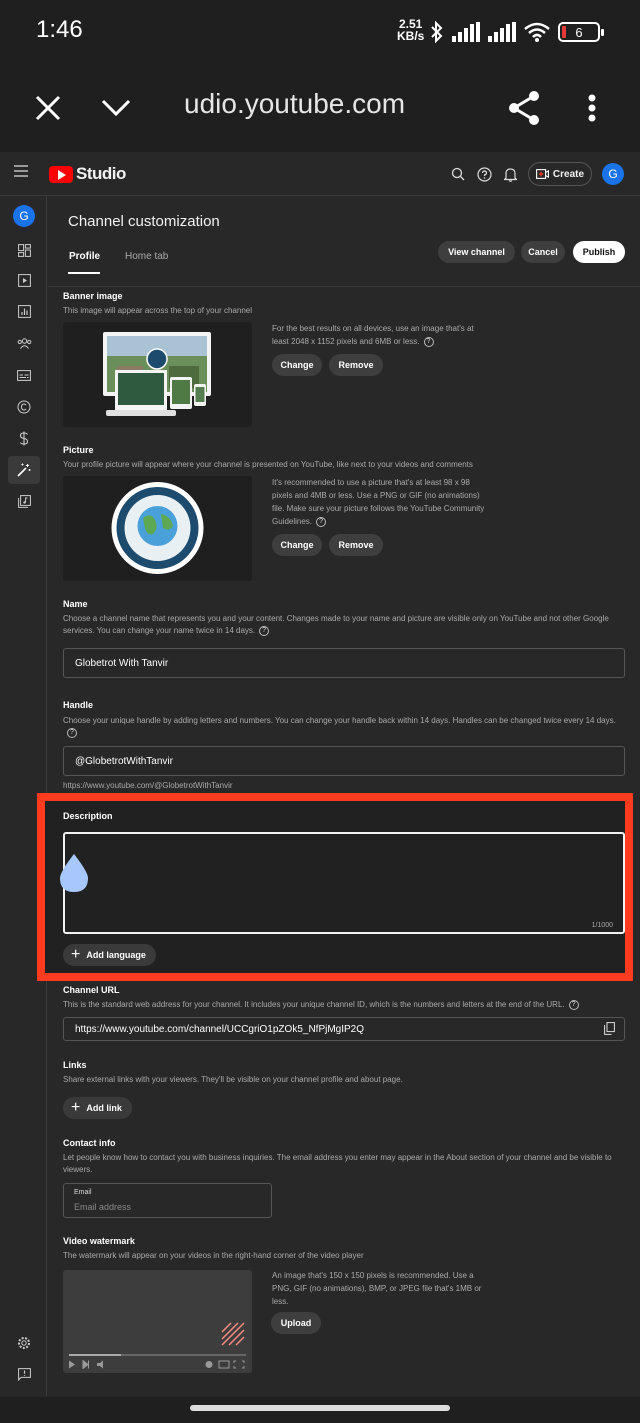 The width and height of the screenshot is (640, 1423). Describe the element at coordinates (543, 252) in the screenshot. I see `cancel-button: Cancel` at that location.